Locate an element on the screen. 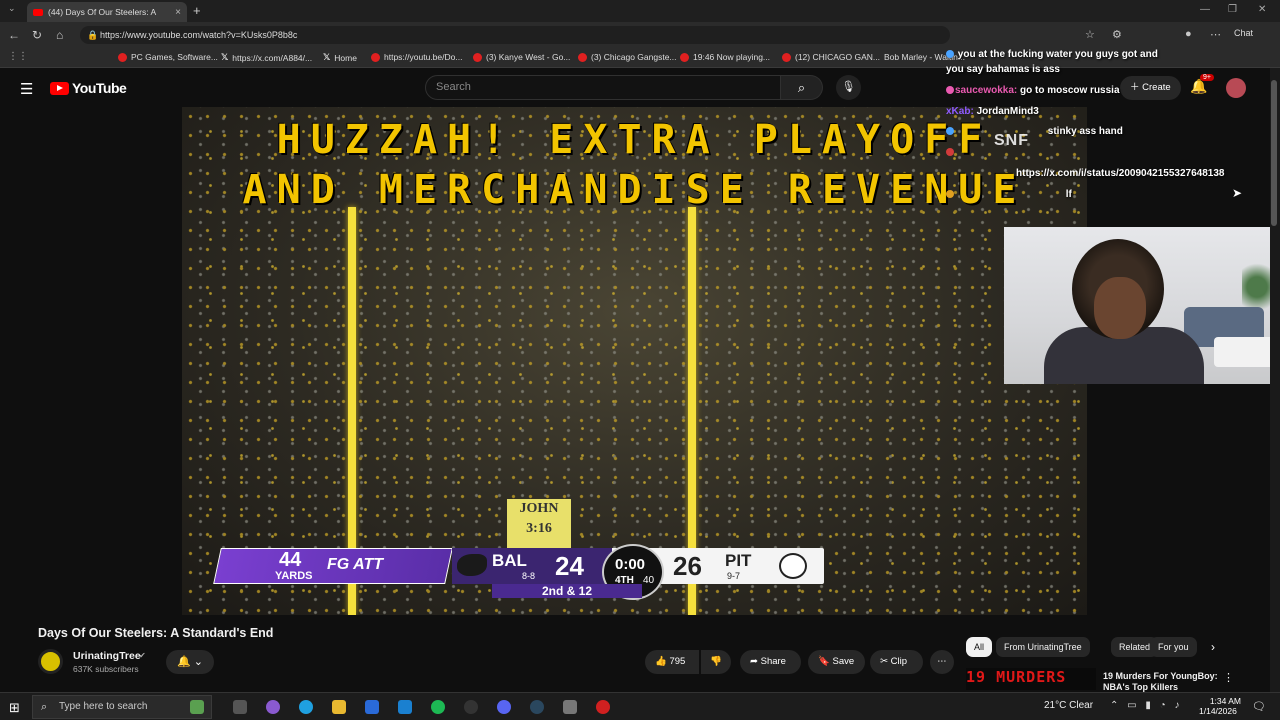 The image size is (1280, 720). home-icon: ⌂ is located at coordinates (59, 35).